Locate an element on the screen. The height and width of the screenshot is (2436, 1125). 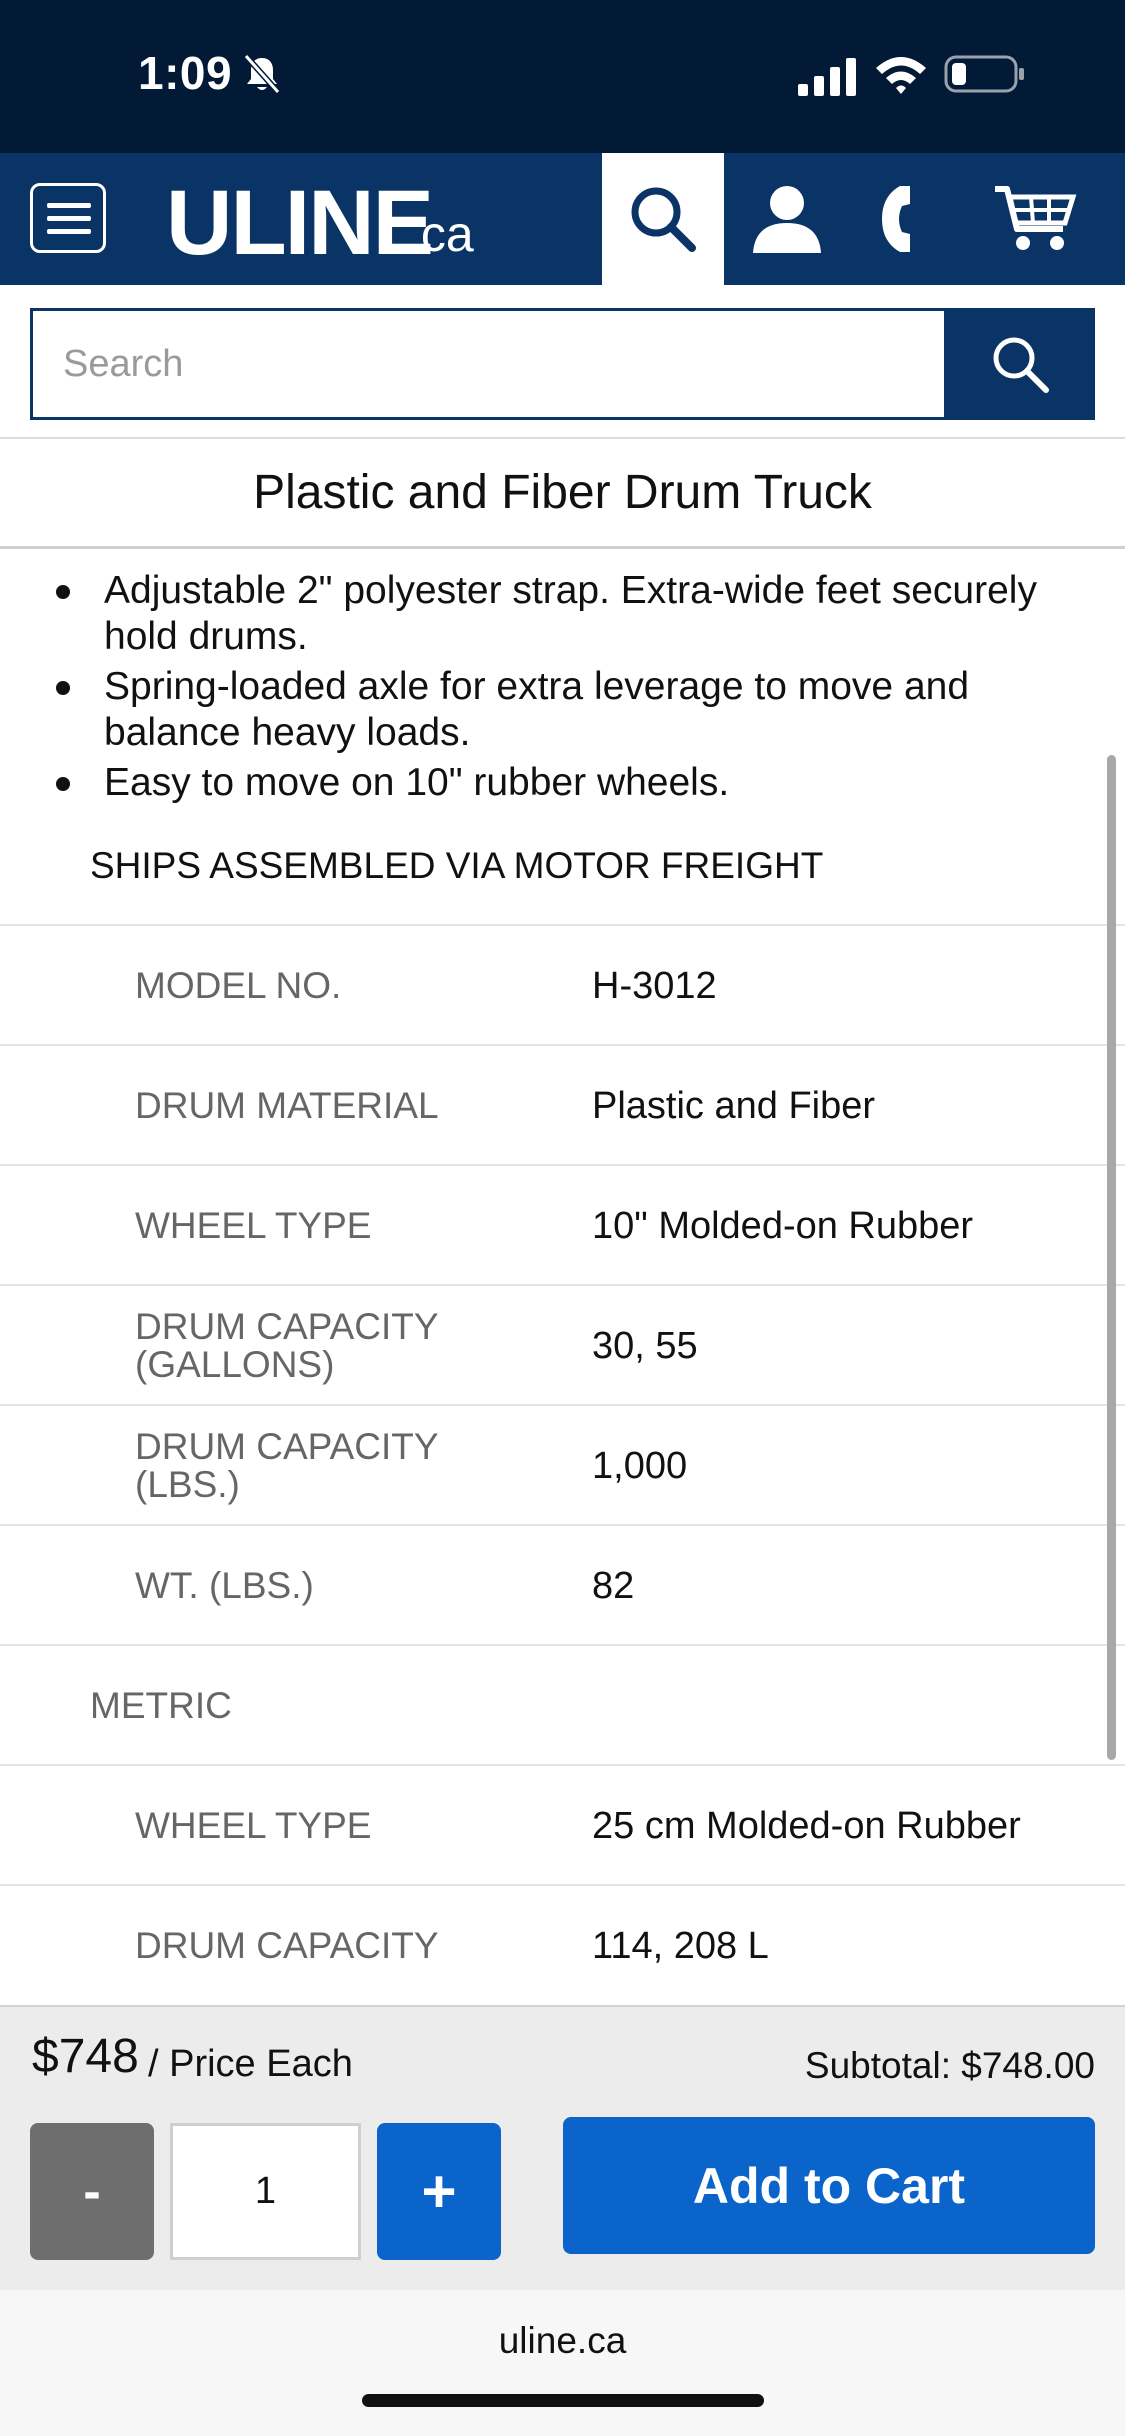
metric-section-heading-row: METRIC is located at coordinates (562, 1704).